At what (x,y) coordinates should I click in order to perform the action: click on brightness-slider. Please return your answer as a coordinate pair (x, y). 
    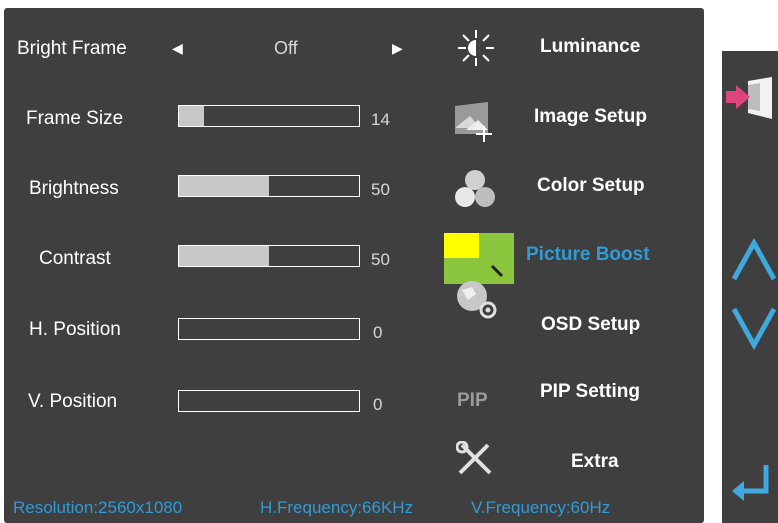
    Looking at the image, I should click on (269, 186).